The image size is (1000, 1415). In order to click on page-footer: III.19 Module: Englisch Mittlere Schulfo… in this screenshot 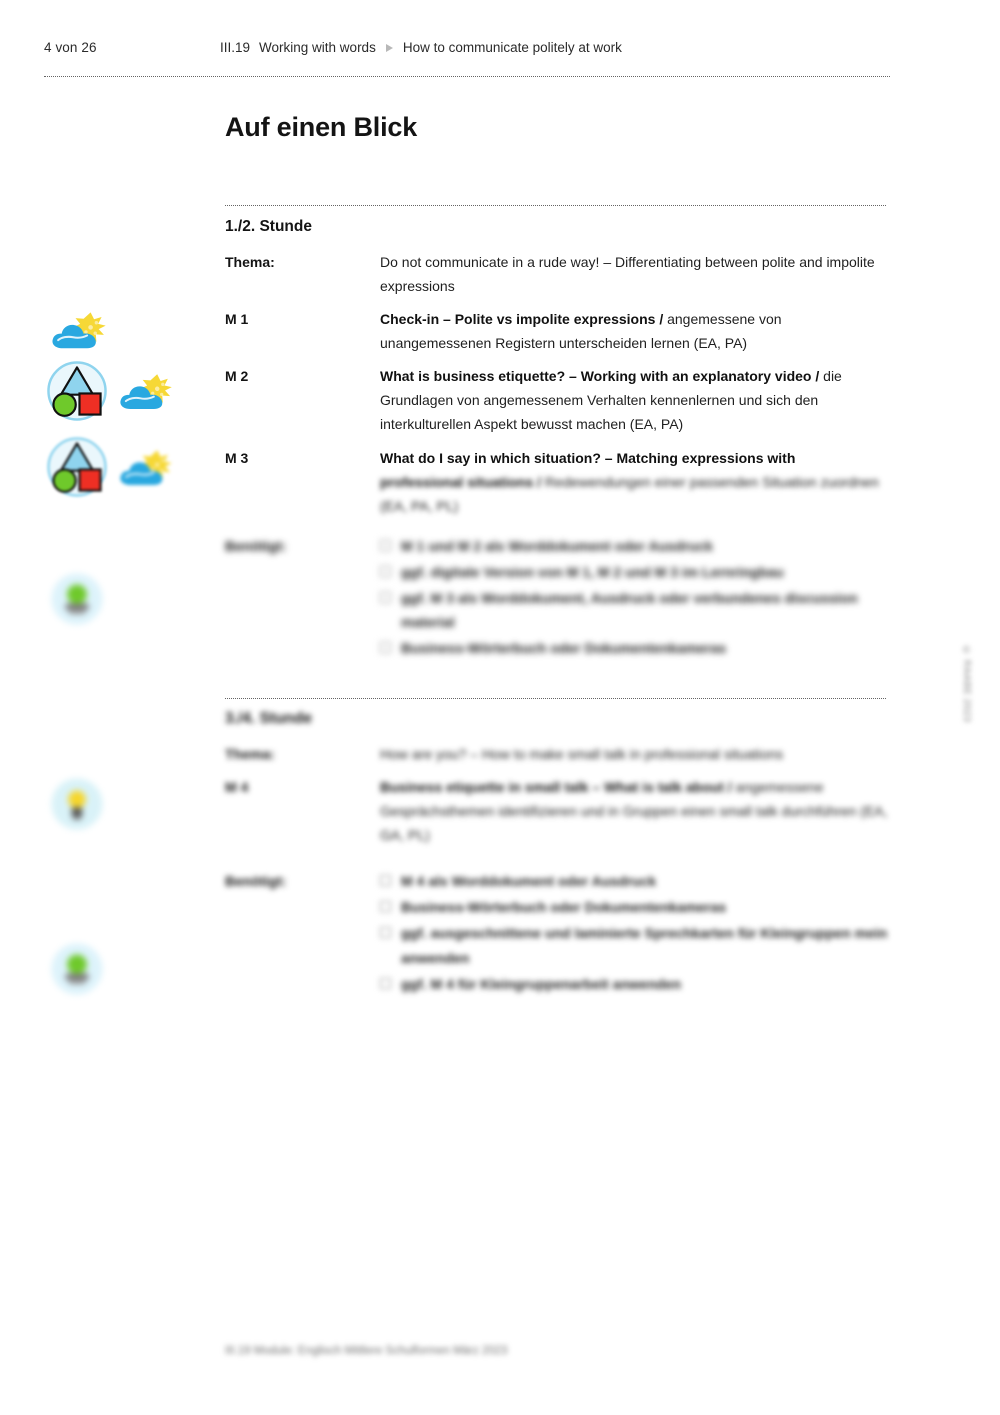, I will do `click(366, 1351)`.